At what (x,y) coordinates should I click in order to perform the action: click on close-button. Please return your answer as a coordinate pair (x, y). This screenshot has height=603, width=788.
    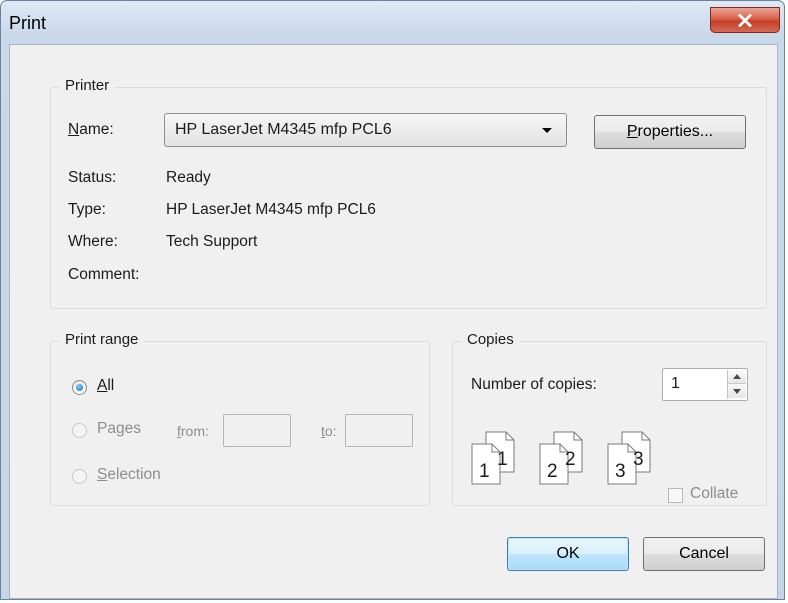
    Looking at the image, I should click on (745, 20).